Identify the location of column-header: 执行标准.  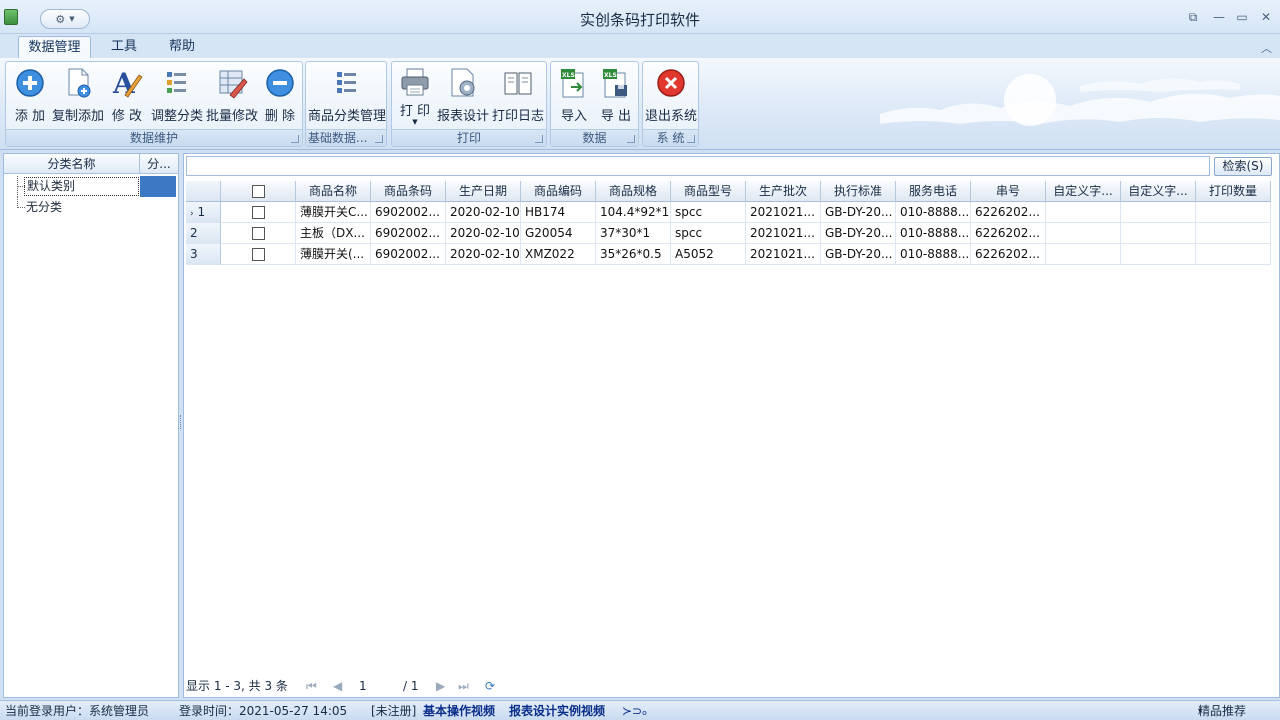
(858, 191).